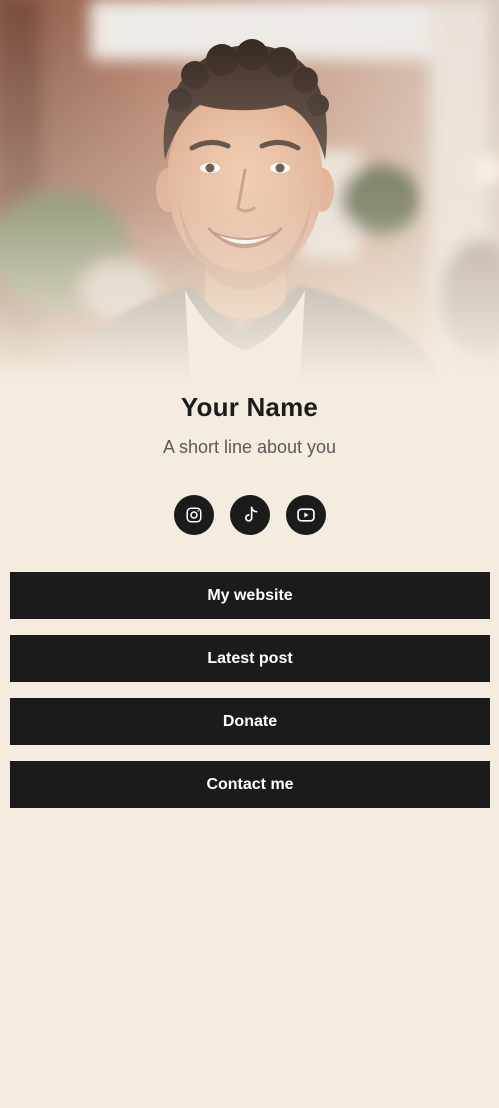 Image resolution: width=499 pixels, height=1108 pixels. I want to click on donate-button: Donate, so click(250, 721).